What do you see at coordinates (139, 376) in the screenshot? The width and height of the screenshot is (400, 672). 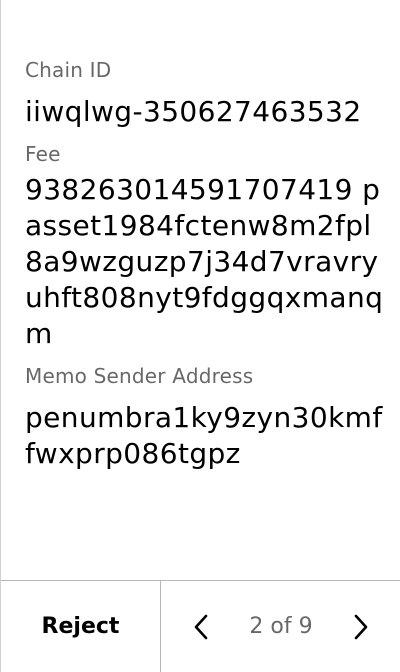 I see `memo-sender-address-label: Memo Sender Address` at bounding box center [139, 376].